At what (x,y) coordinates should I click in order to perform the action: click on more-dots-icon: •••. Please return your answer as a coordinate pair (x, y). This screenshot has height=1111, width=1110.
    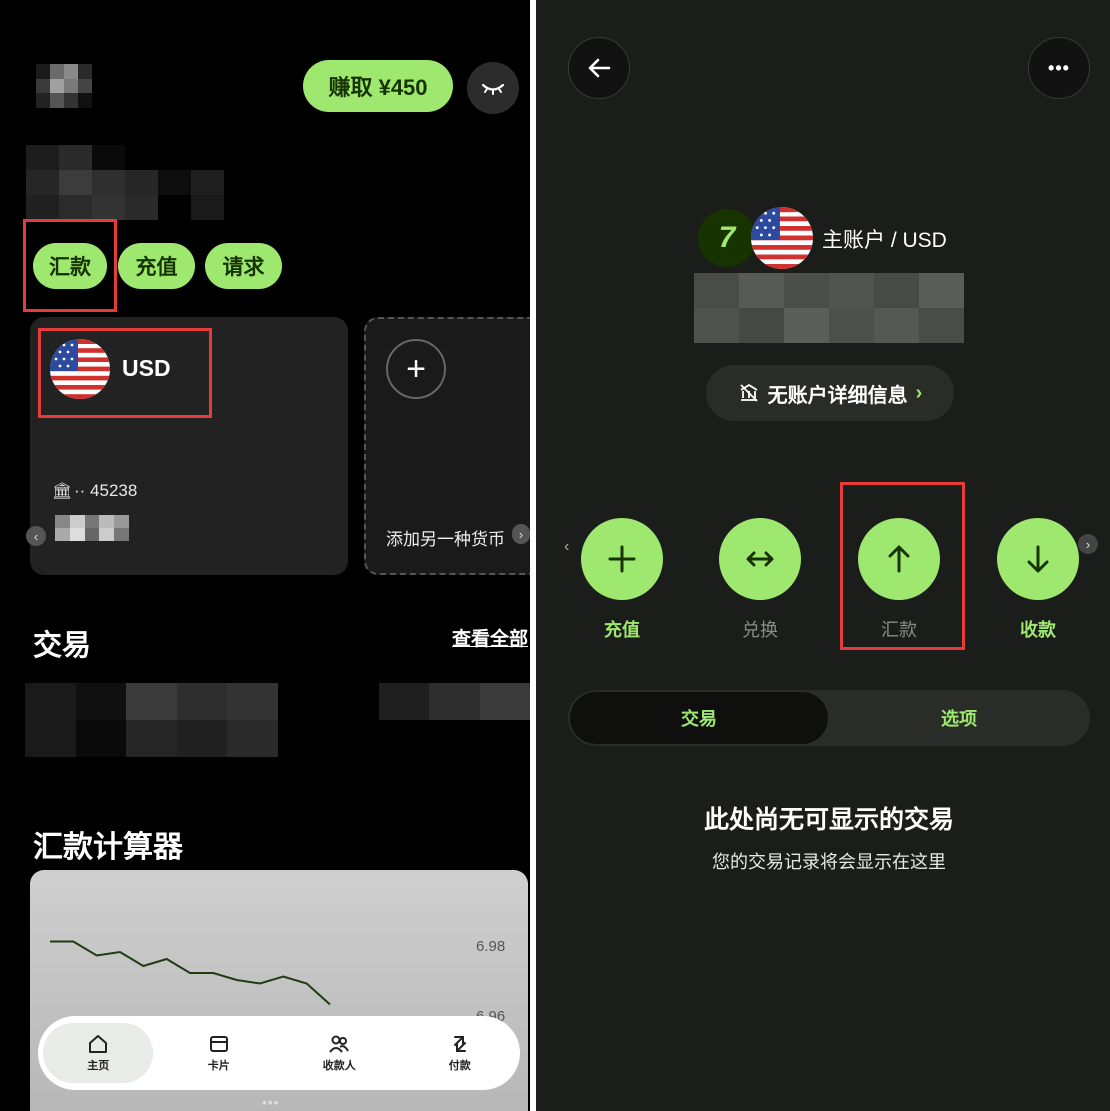
    Looking at the image, I should click on (1059, 67).